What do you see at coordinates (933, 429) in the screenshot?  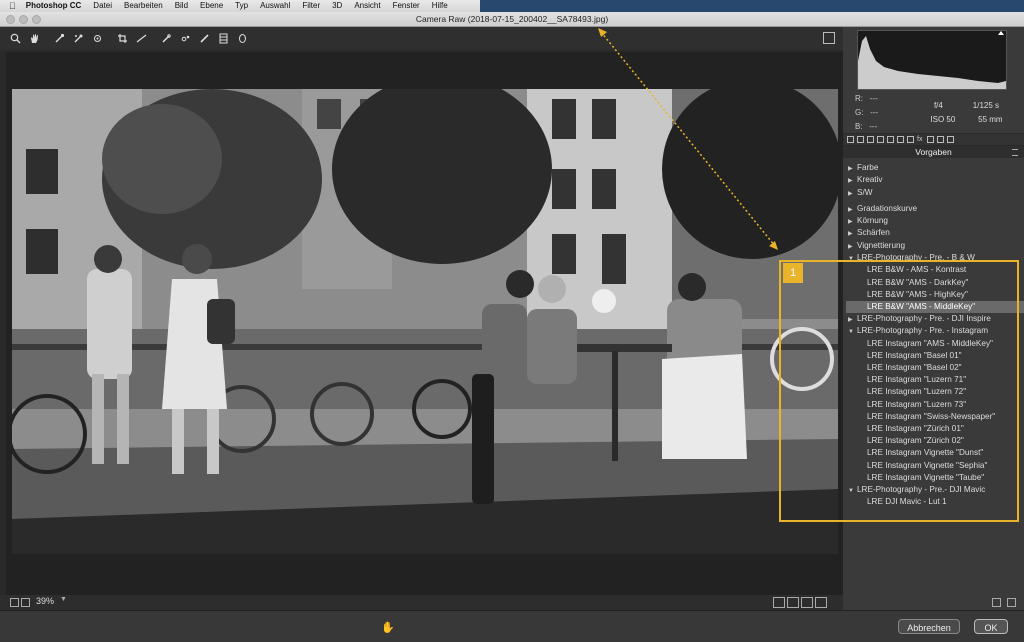 I see `preset-item: LRE Instagram "Zürich 01"` at bounding box center [933, 429].